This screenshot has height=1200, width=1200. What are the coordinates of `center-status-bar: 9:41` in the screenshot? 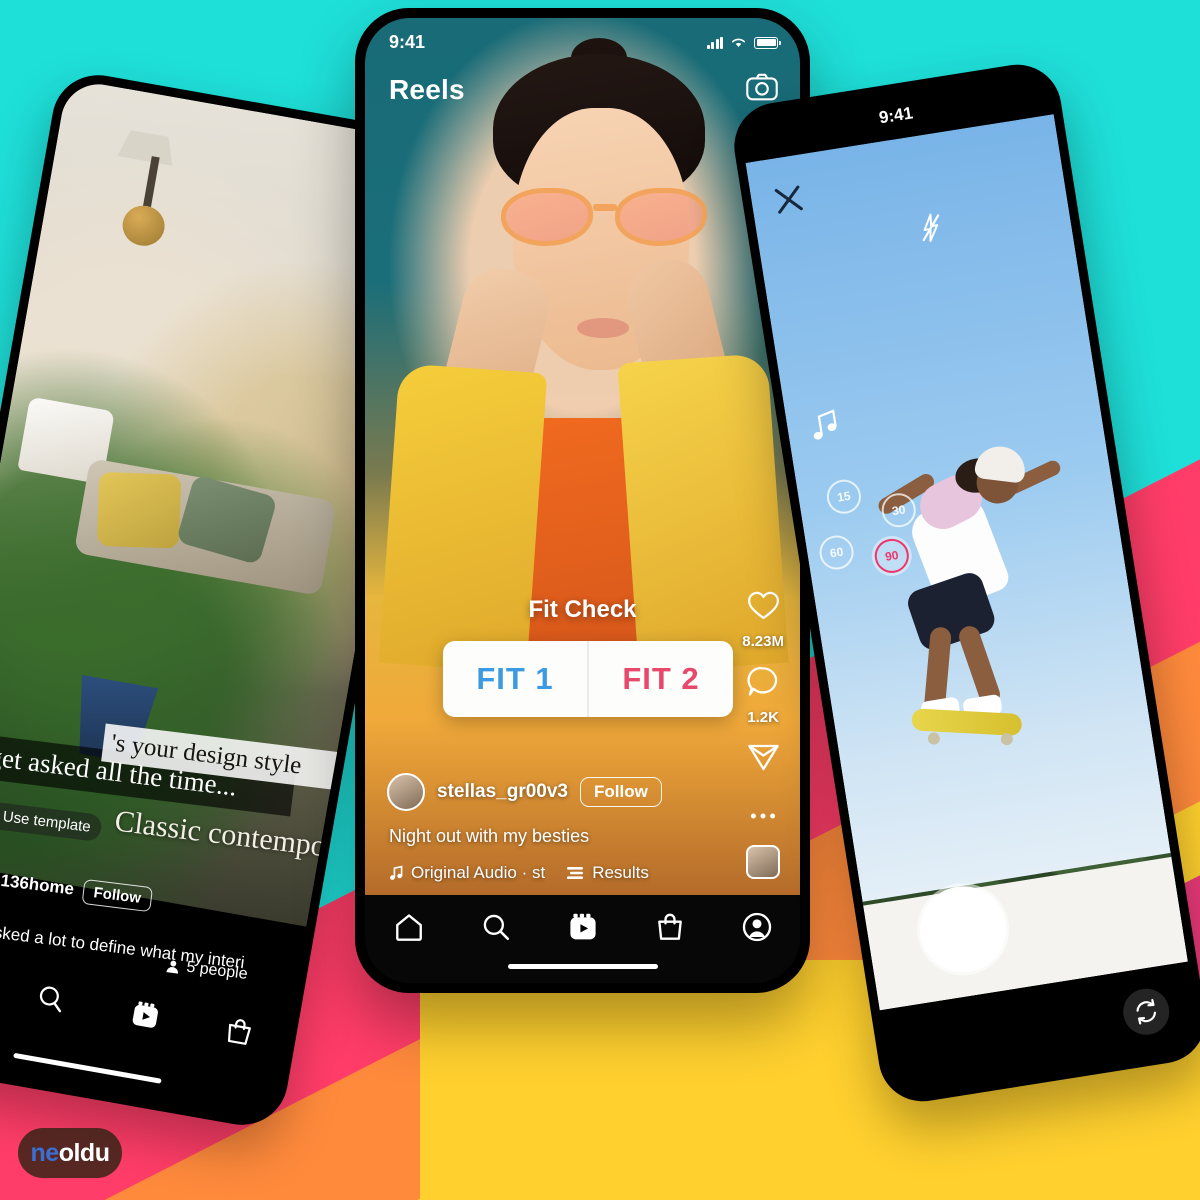 It's located at (585, 42).